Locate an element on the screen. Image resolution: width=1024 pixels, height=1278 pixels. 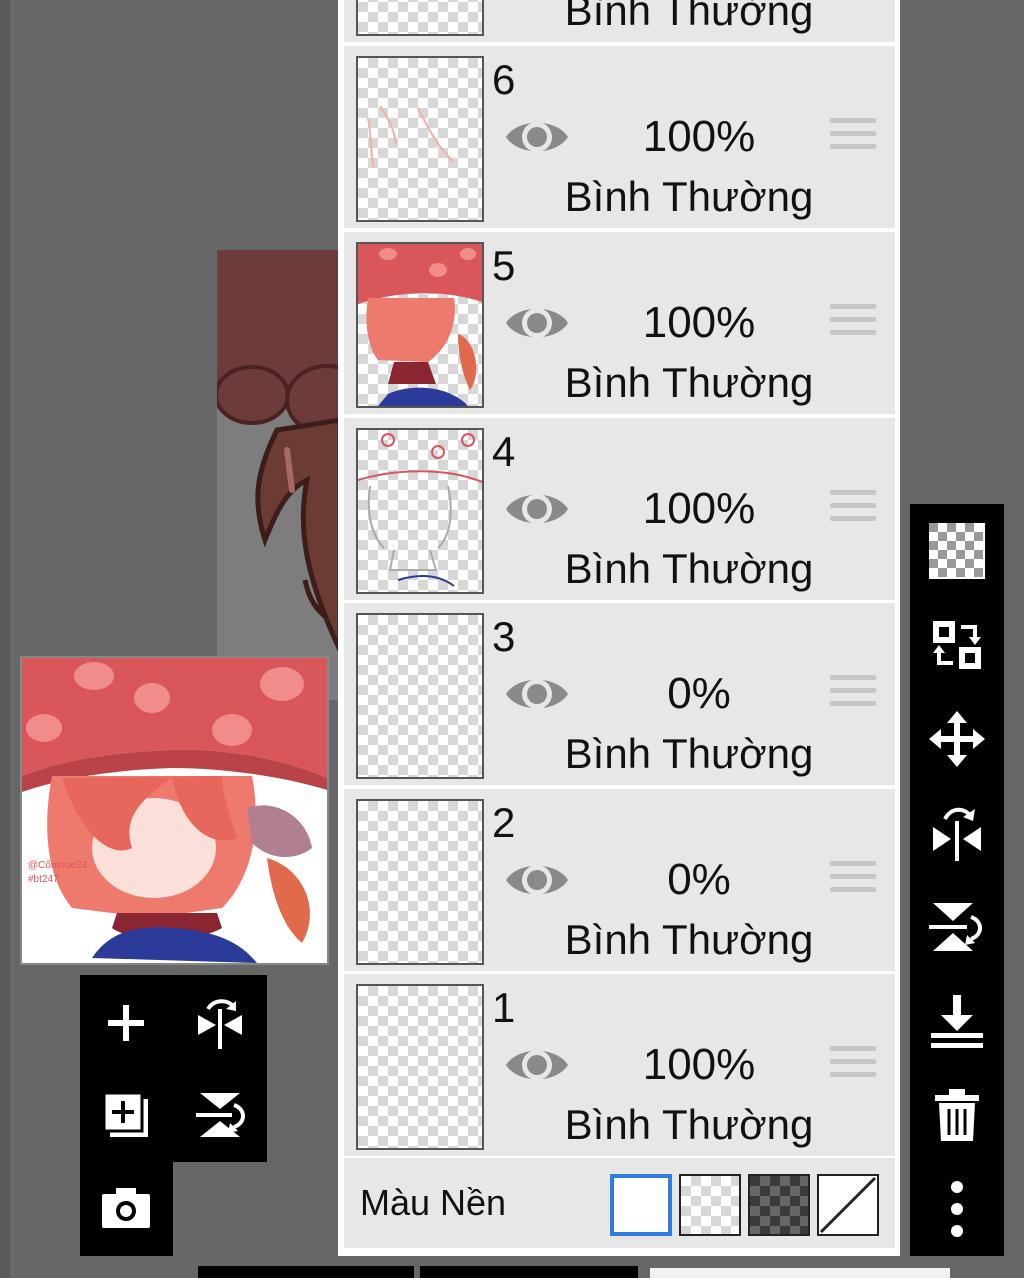
bg-swatch-dark-checker is located at coordinates (779, 1205).